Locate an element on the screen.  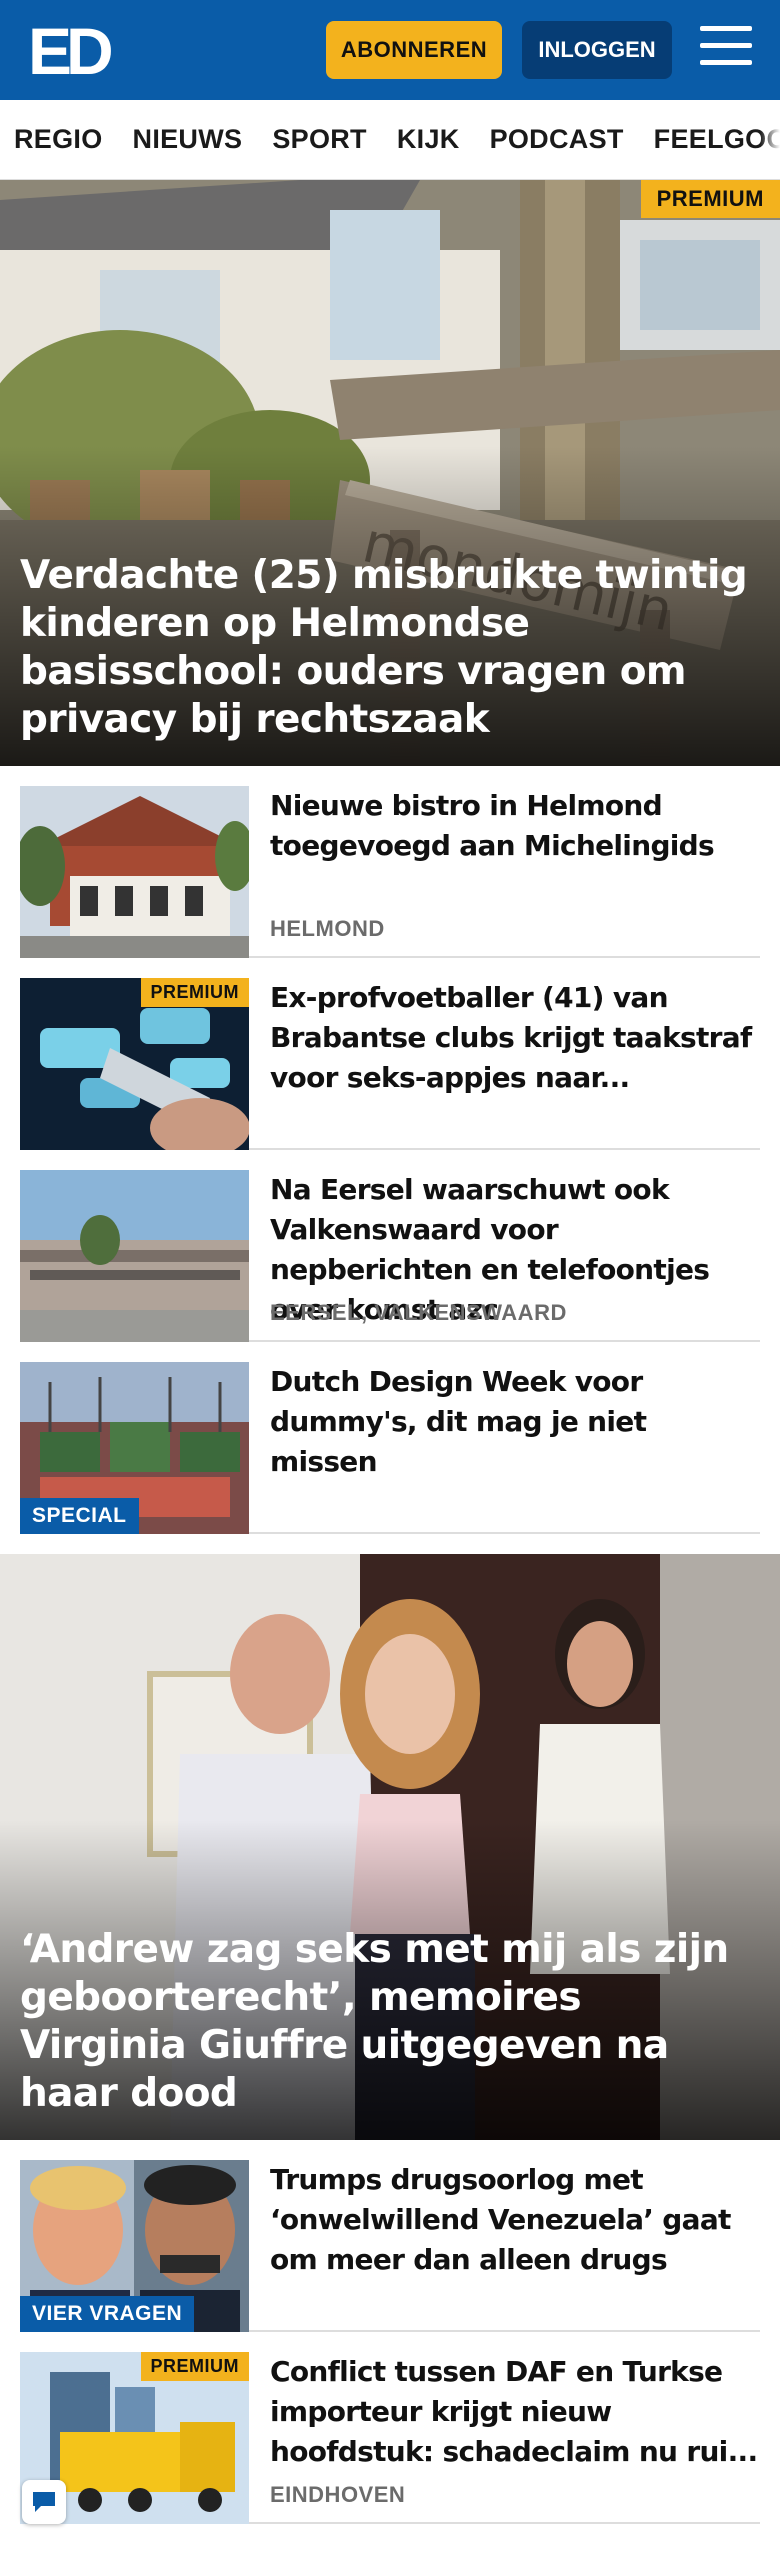
nav-item-kijk: KIJK is located at coordinates (428, 139).